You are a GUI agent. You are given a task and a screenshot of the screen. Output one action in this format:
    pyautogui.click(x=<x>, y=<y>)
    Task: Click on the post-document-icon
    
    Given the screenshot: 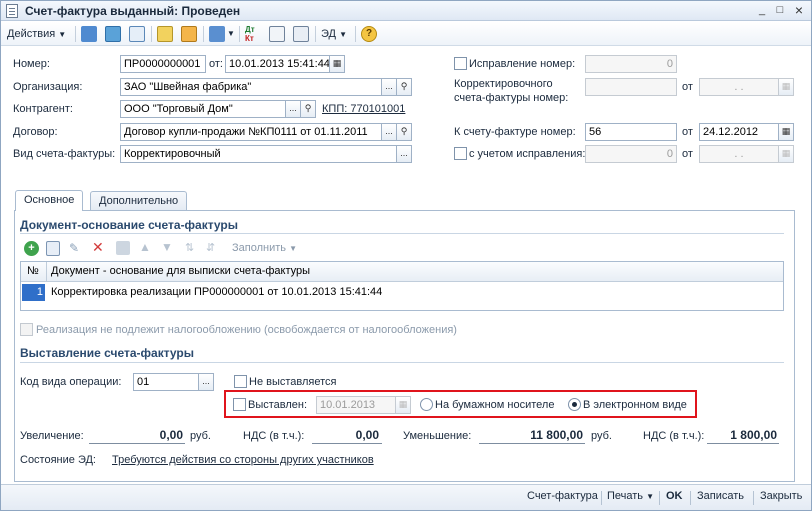 What is the action you would take?
    pyautogui.click(x=89, y=34)
    